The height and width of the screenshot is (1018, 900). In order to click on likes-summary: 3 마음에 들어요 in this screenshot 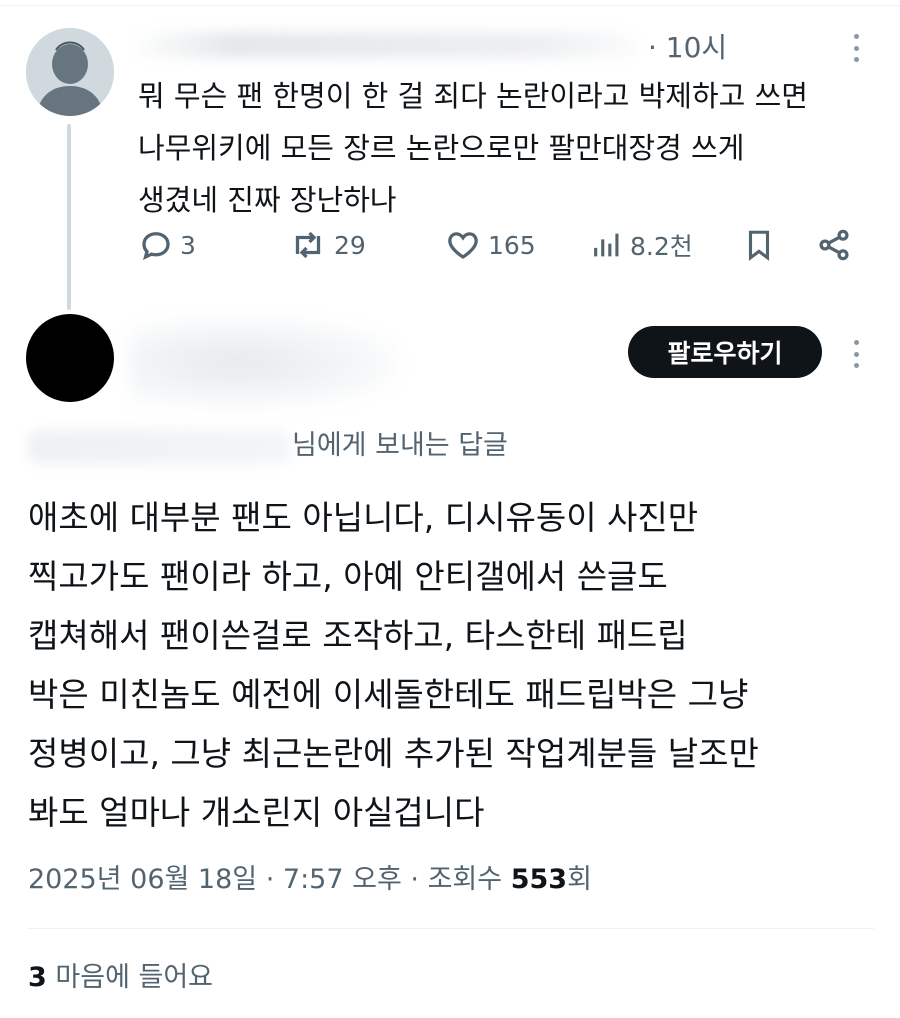, I will do `click(120, 978)`.